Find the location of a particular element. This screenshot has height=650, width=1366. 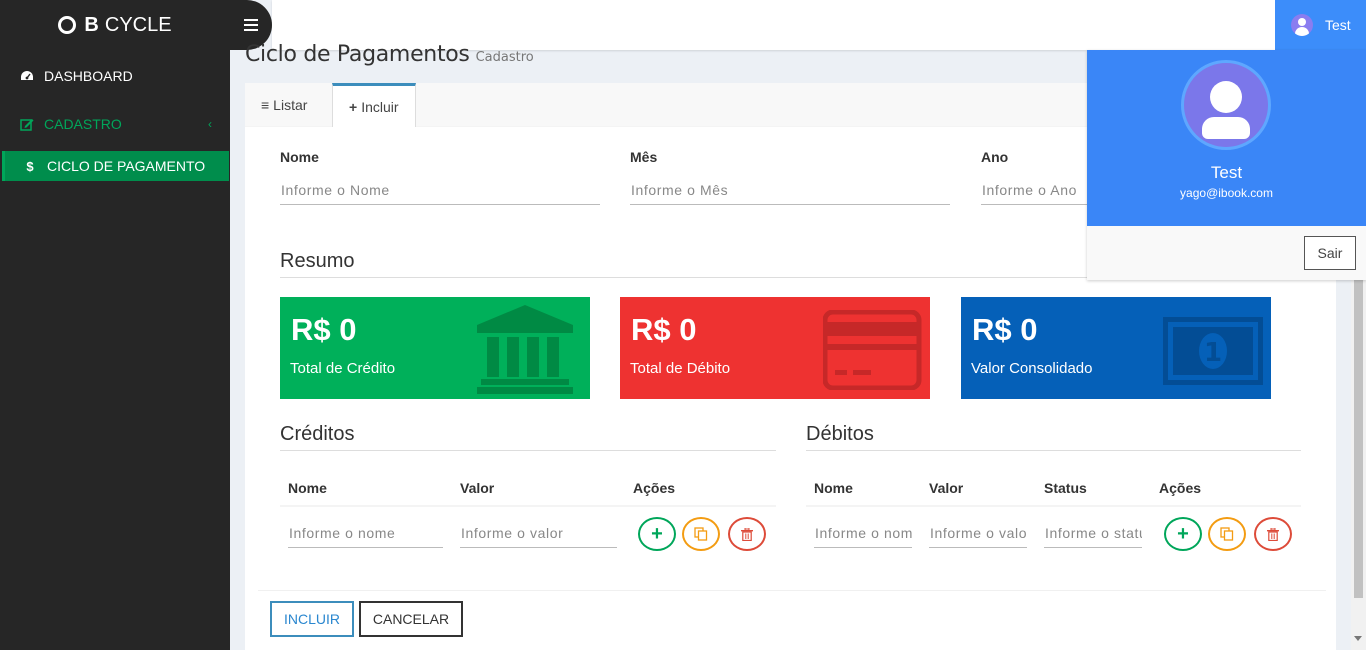

debits-header-divider is located at coordinates (1053, 506).